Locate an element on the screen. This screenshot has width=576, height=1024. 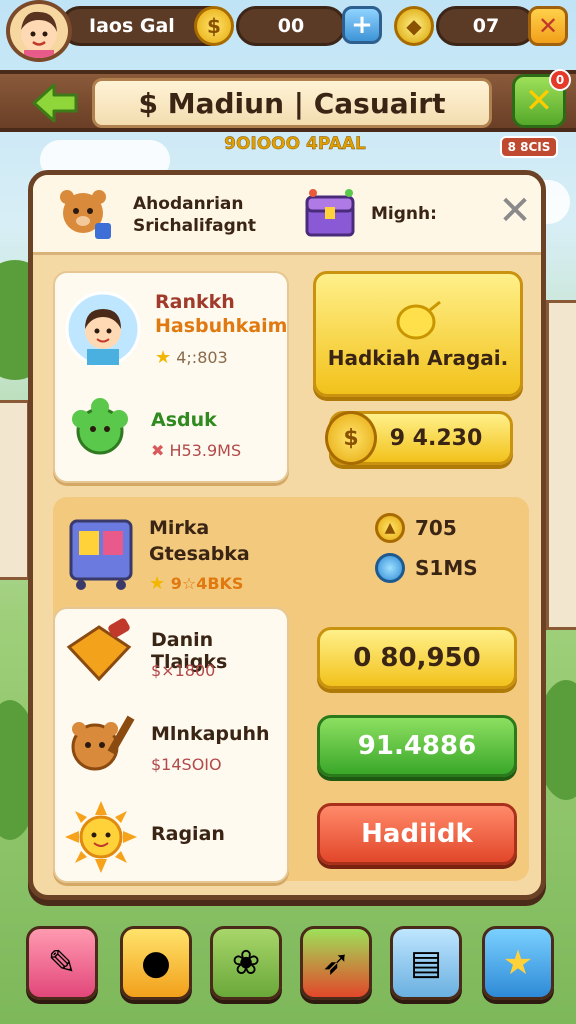
gem-value: 07 is located at coordinates (486, 26).